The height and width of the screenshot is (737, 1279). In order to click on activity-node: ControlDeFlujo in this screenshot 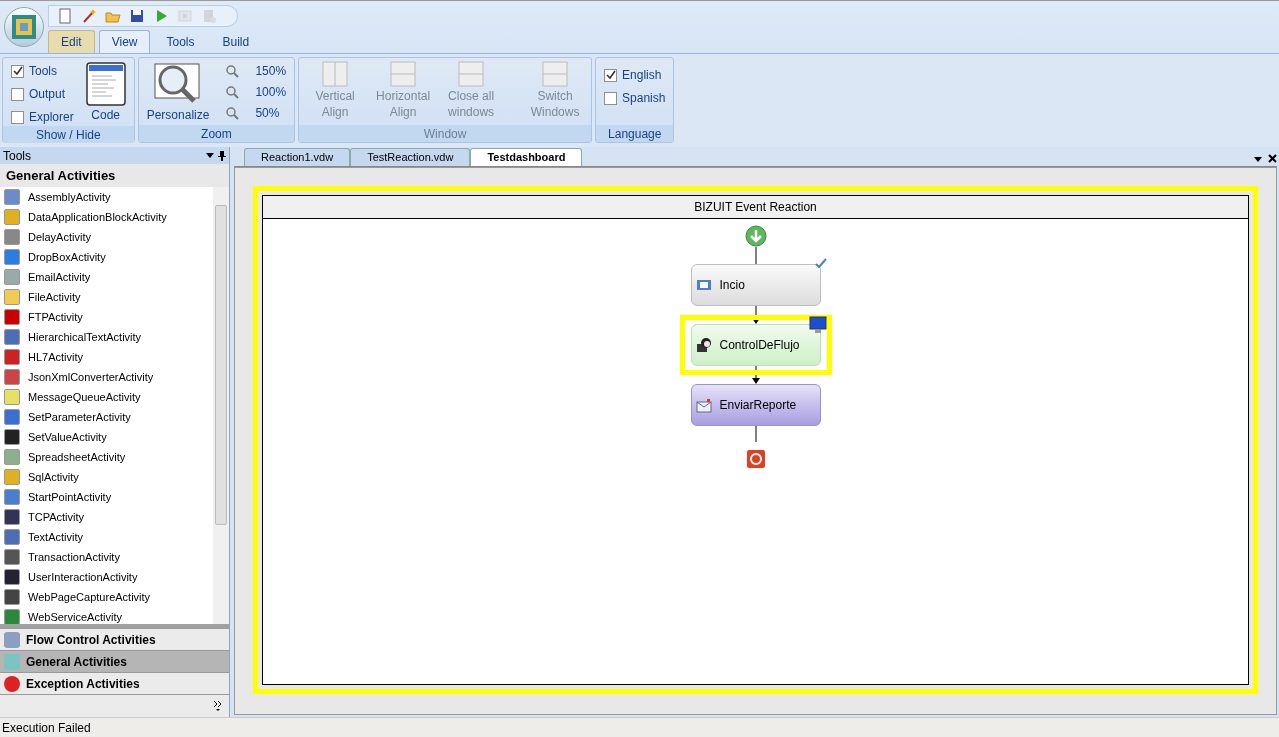, I will do `click(755, 345)`.